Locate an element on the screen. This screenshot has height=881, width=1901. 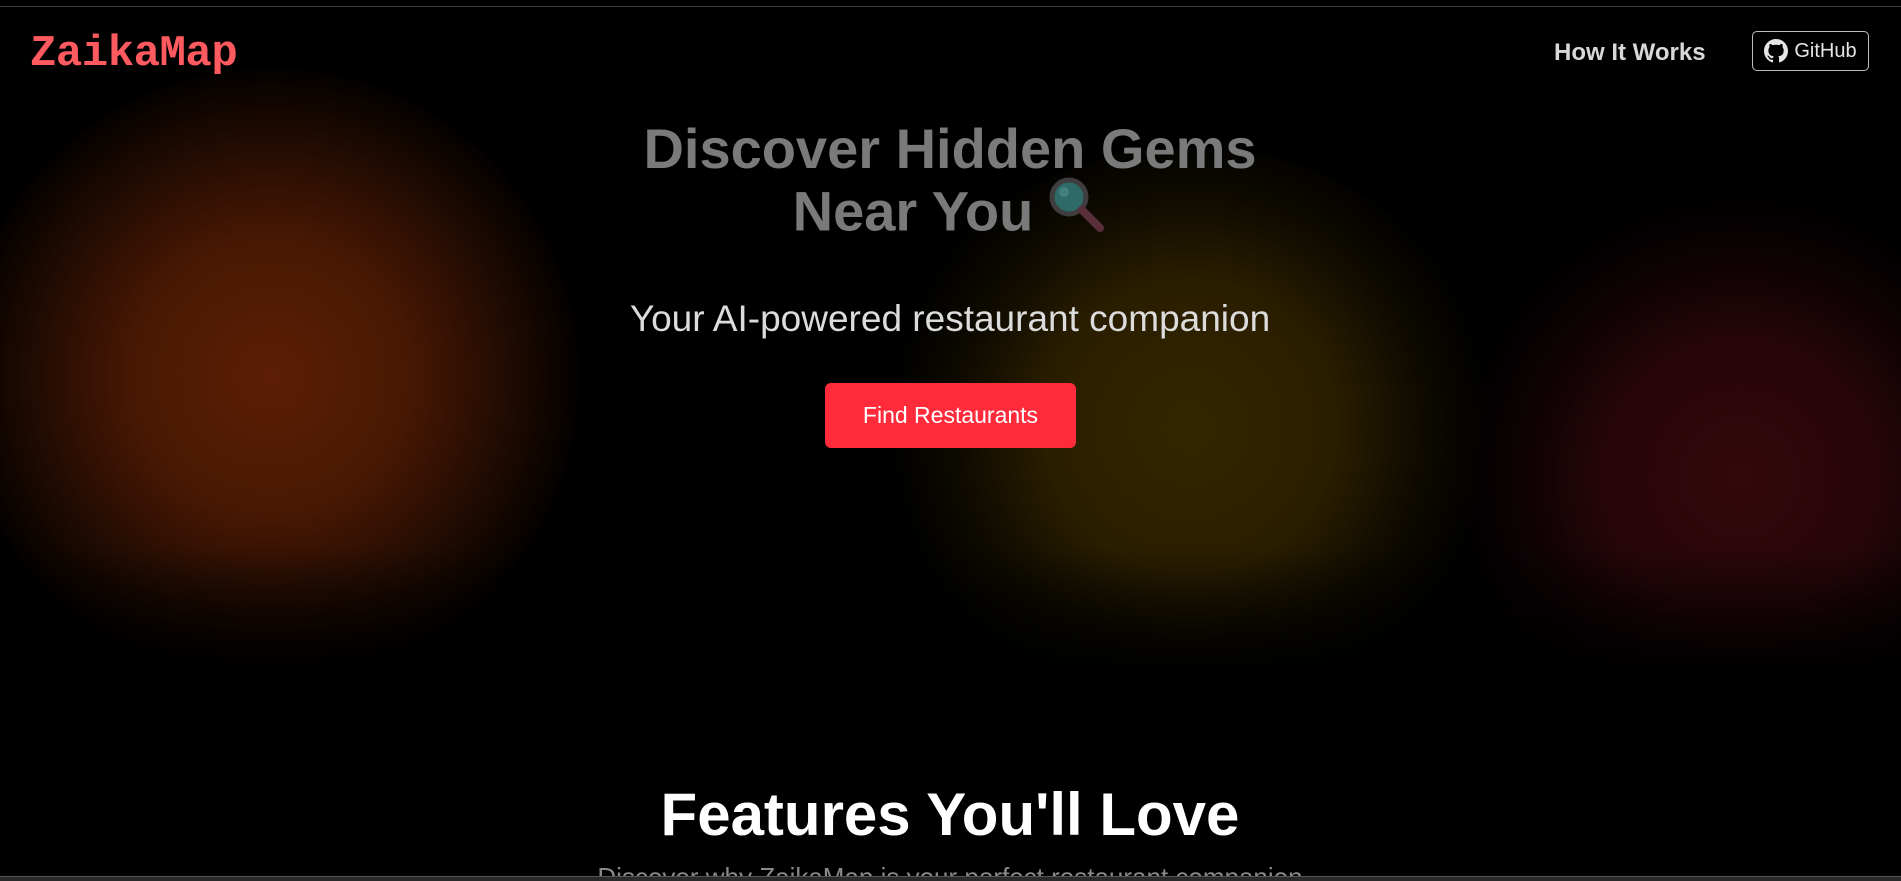
features-title: Features You'll Love is located at coordinates (950, 814).